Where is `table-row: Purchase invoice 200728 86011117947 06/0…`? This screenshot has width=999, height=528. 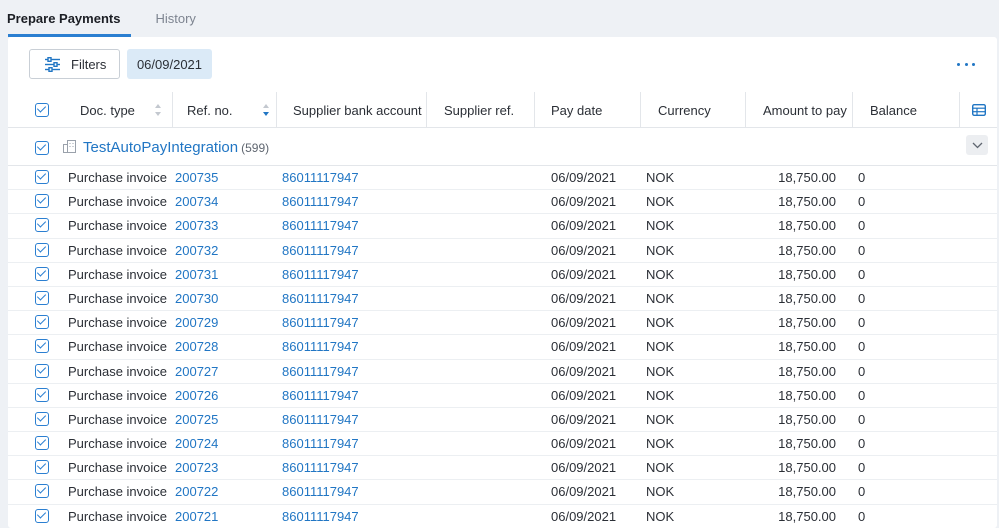 table-row: Purchase invoice 200728 86011117947 06/0… is located at coordinates (502, 347).